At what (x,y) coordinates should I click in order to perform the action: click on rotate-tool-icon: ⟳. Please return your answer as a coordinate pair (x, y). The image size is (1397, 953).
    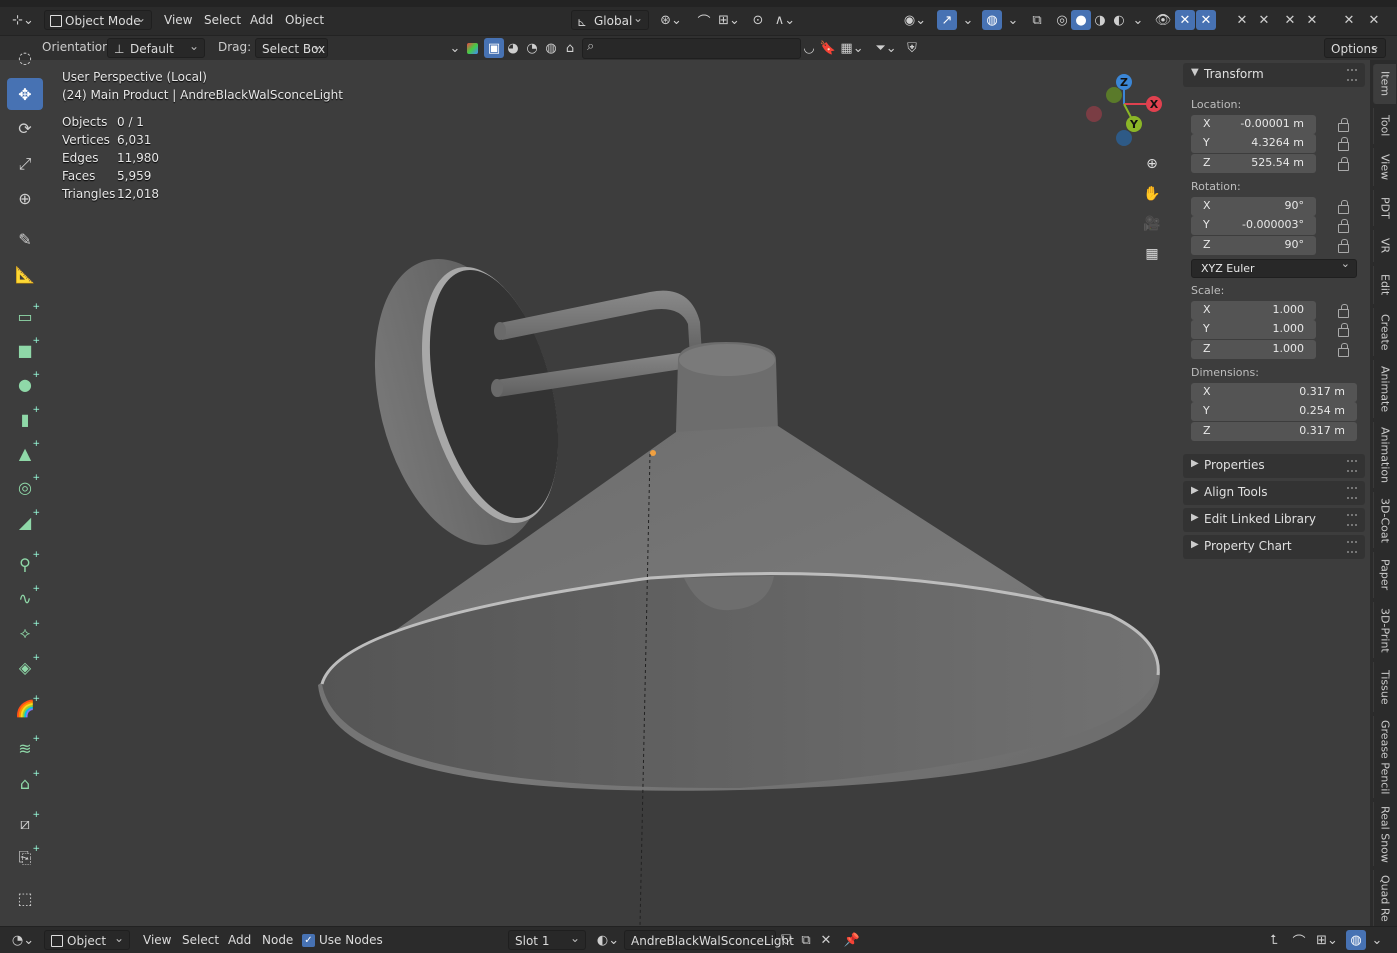
    Looking at the image, I should click on (25, 128).